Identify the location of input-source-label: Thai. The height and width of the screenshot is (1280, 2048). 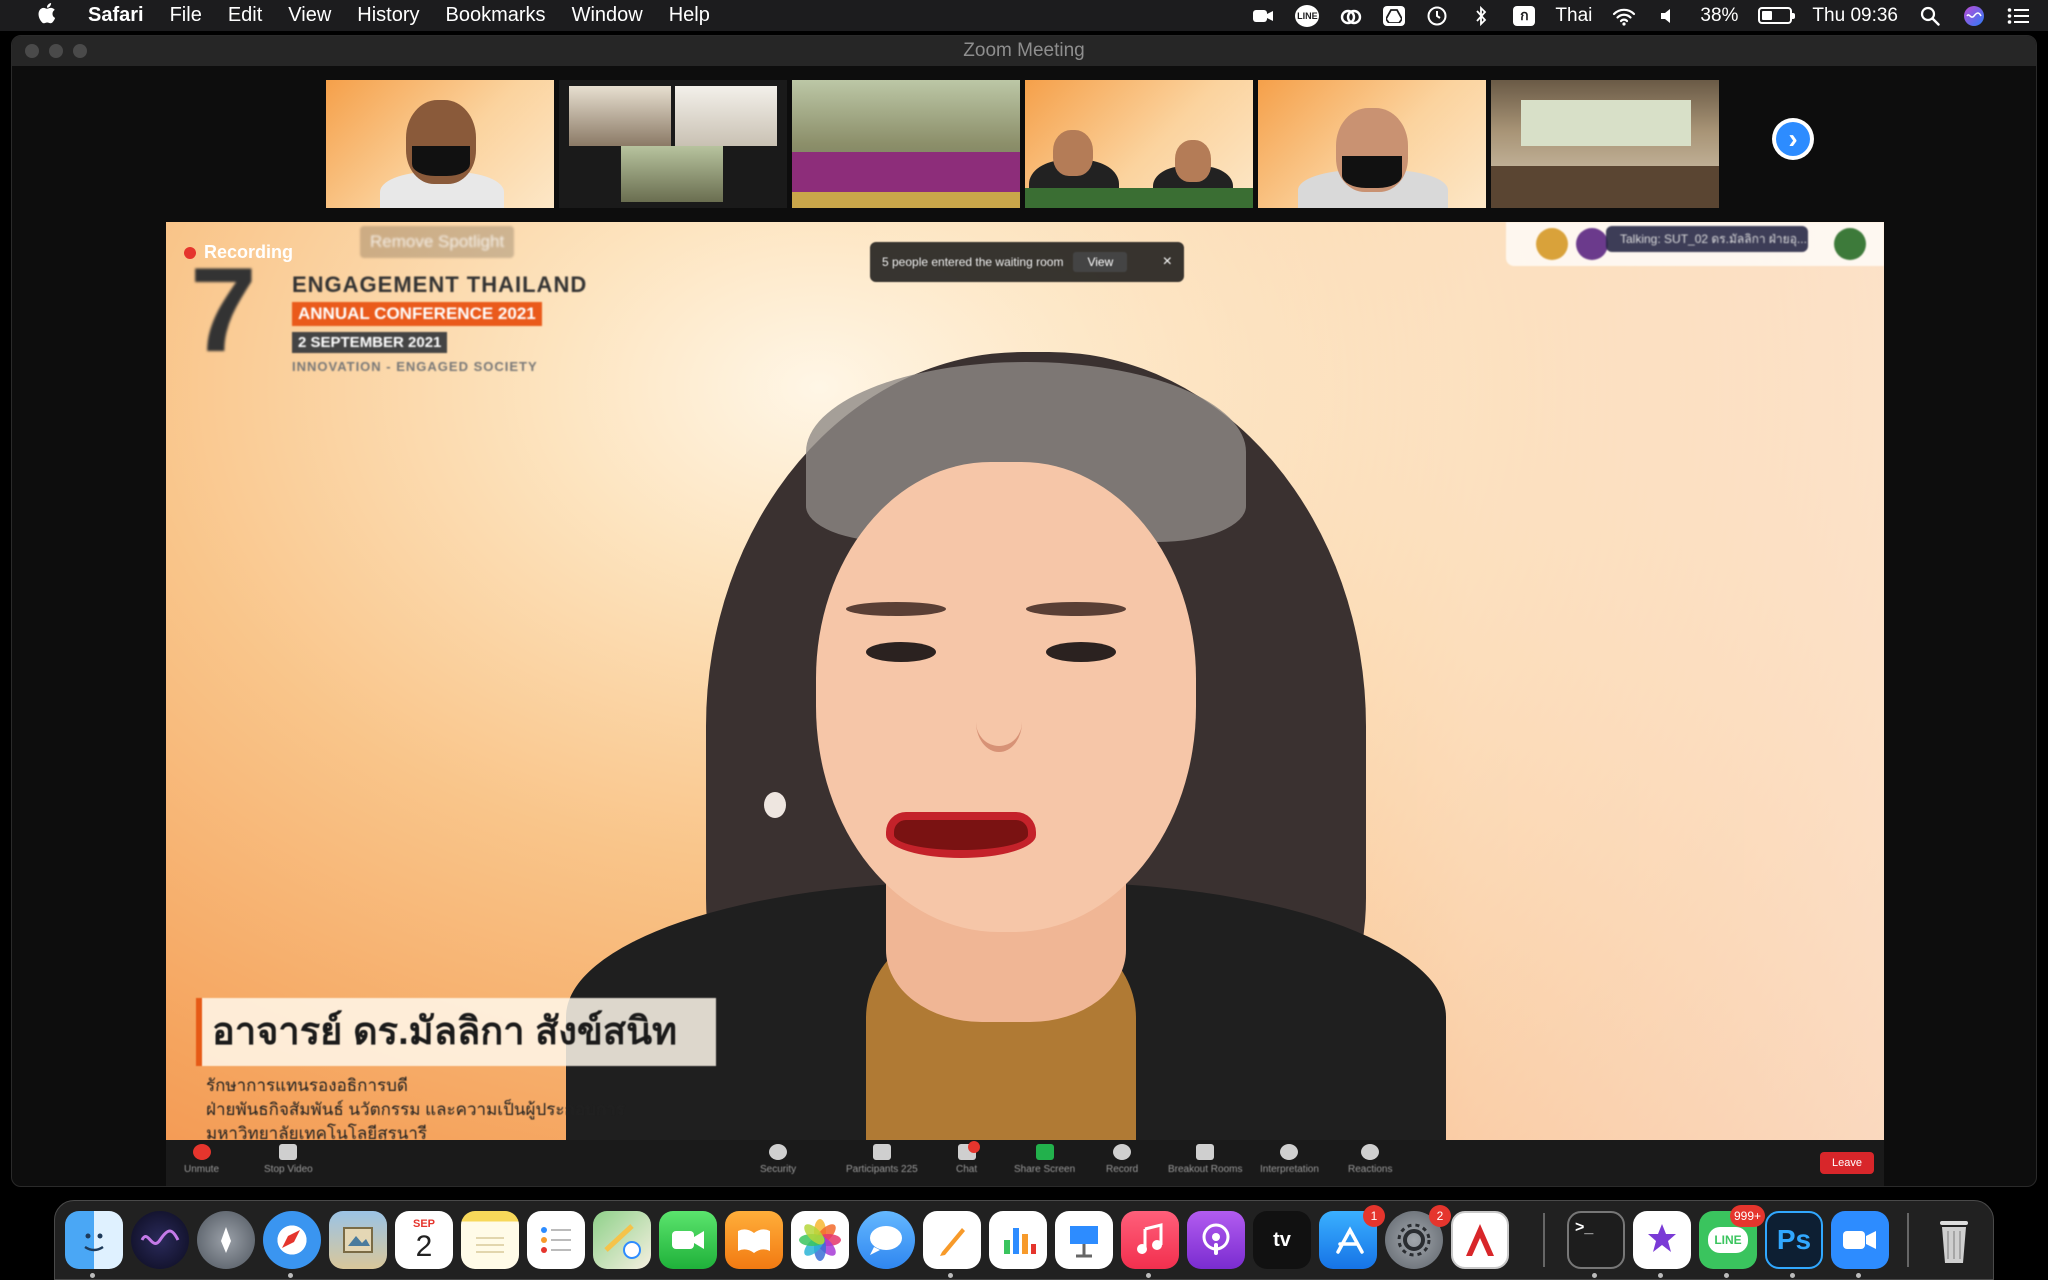
(1573, 16).